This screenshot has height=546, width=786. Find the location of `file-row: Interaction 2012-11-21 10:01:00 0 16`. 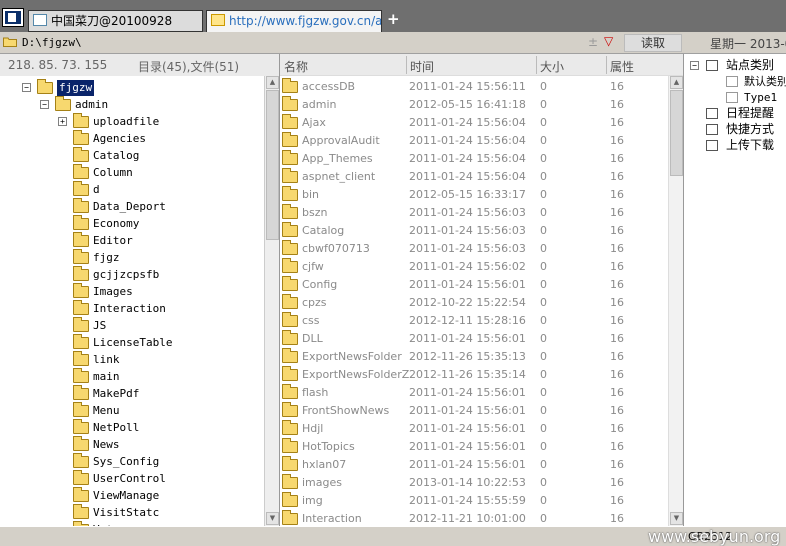

file-row: Interaction 2012-11-21 10:01:00 0 16 is located at coordinates (474, 518).